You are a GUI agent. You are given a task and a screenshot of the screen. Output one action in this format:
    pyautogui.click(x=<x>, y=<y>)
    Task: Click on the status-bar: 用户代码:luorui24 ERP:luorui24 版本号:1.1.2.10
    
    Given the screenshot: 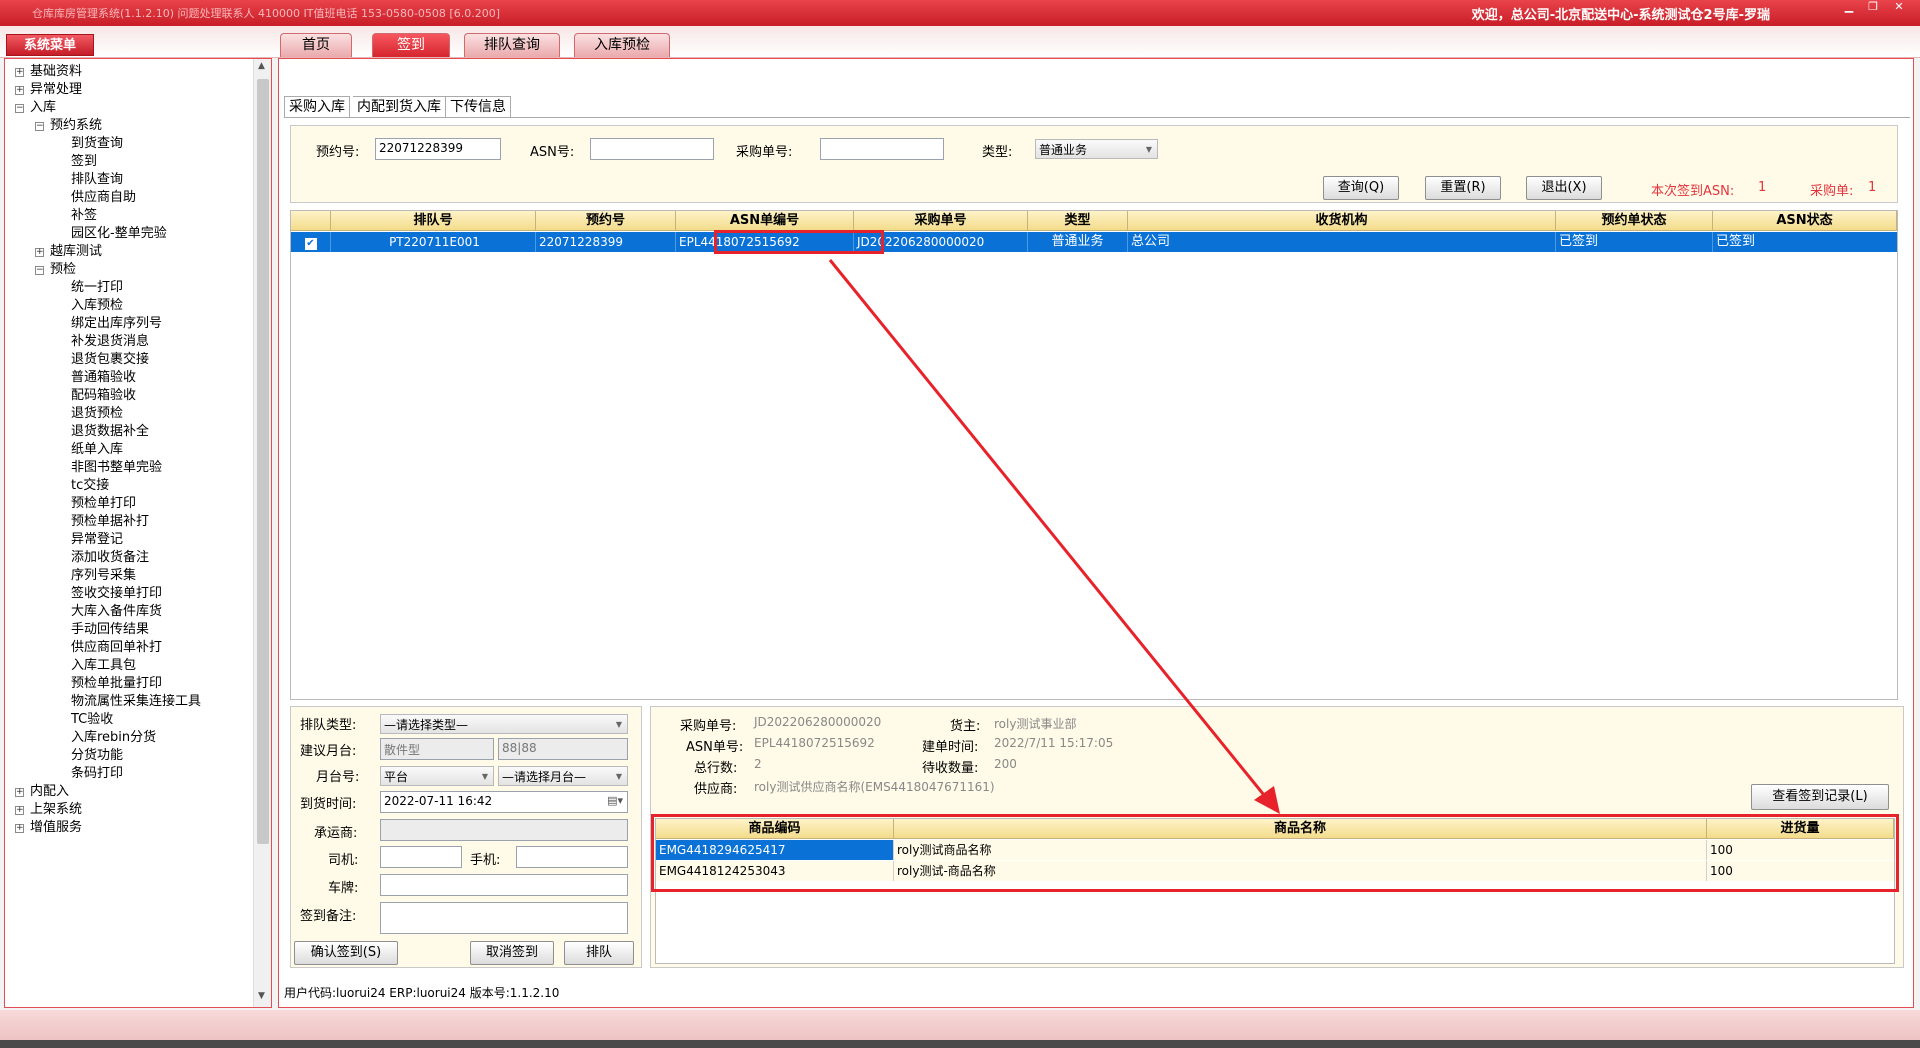 What is the action you would take?
    pyautogui.click(x=422, y=993)
    